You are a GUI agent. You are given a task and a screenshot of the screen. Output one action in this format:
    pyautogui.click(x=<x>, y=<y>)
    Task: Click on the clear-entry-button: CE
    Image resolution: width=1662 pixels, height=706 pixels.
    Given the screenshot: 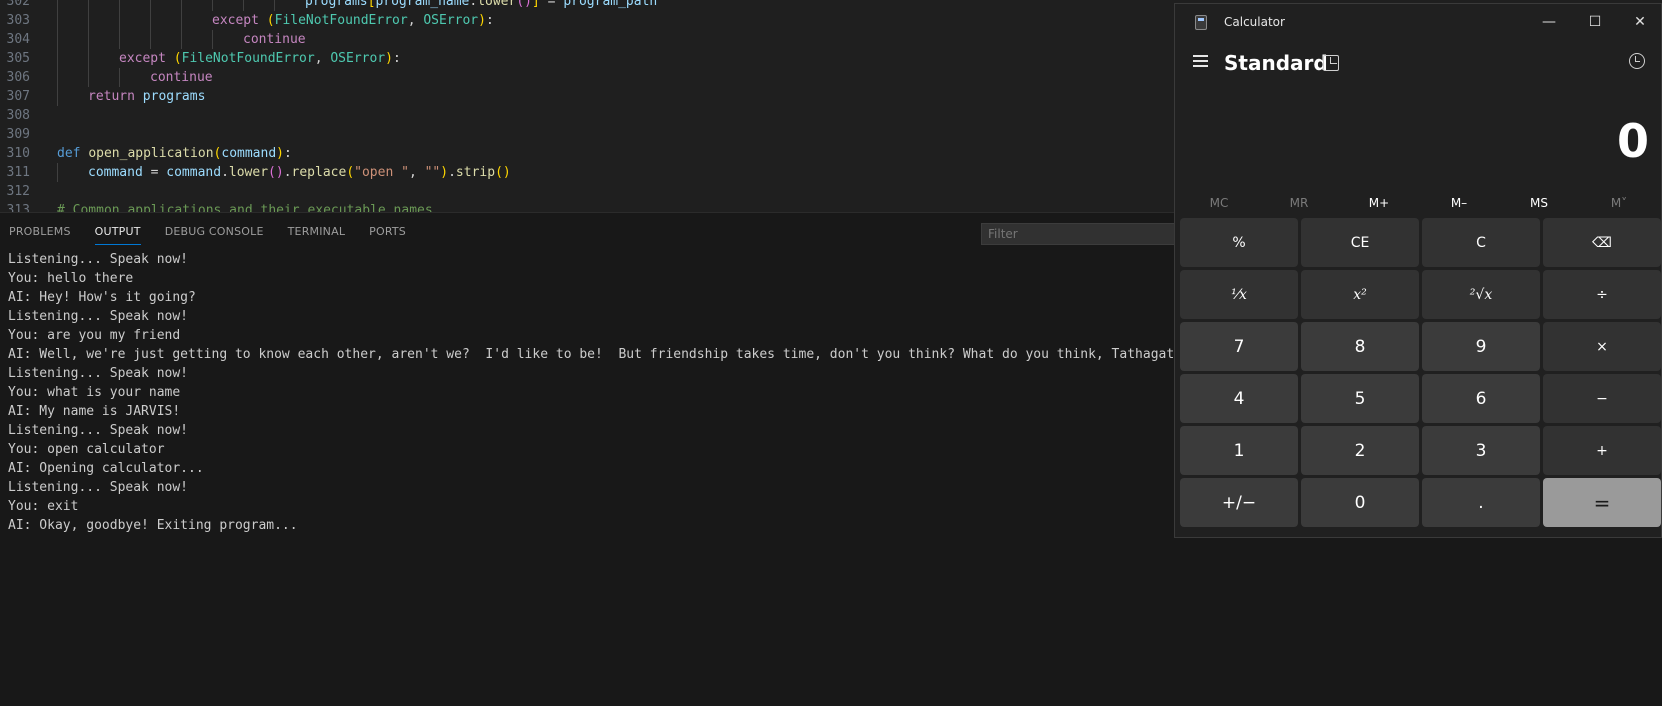 What is the action you would take?
    pyautogui.click(x=1360, y=242)
    